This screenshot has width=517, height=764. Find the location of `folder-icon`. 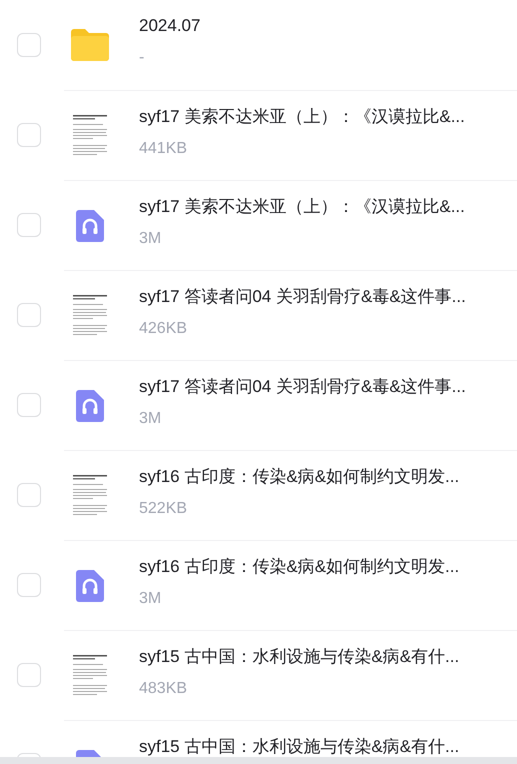

folder-icon is located at coordinates (90, 45).